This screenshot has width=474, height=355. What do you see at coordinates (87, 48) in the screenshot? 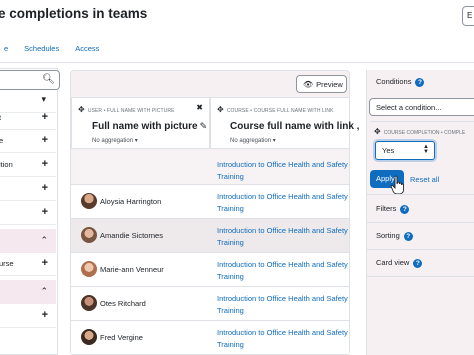
I see `tab-access: Access` at bounding box center [87, 48].